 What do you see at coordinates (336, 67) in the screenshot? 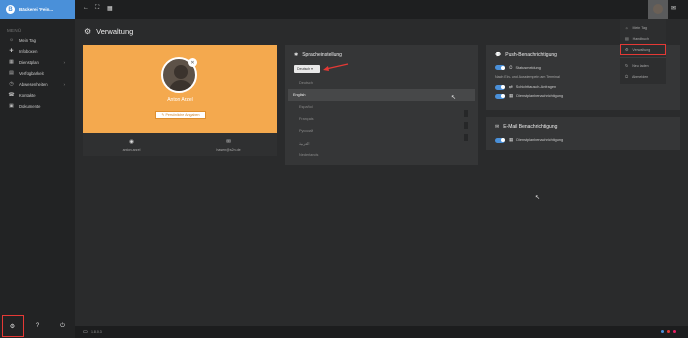
I see `annotation-arrow-icon` at bounding box center [336, 67].